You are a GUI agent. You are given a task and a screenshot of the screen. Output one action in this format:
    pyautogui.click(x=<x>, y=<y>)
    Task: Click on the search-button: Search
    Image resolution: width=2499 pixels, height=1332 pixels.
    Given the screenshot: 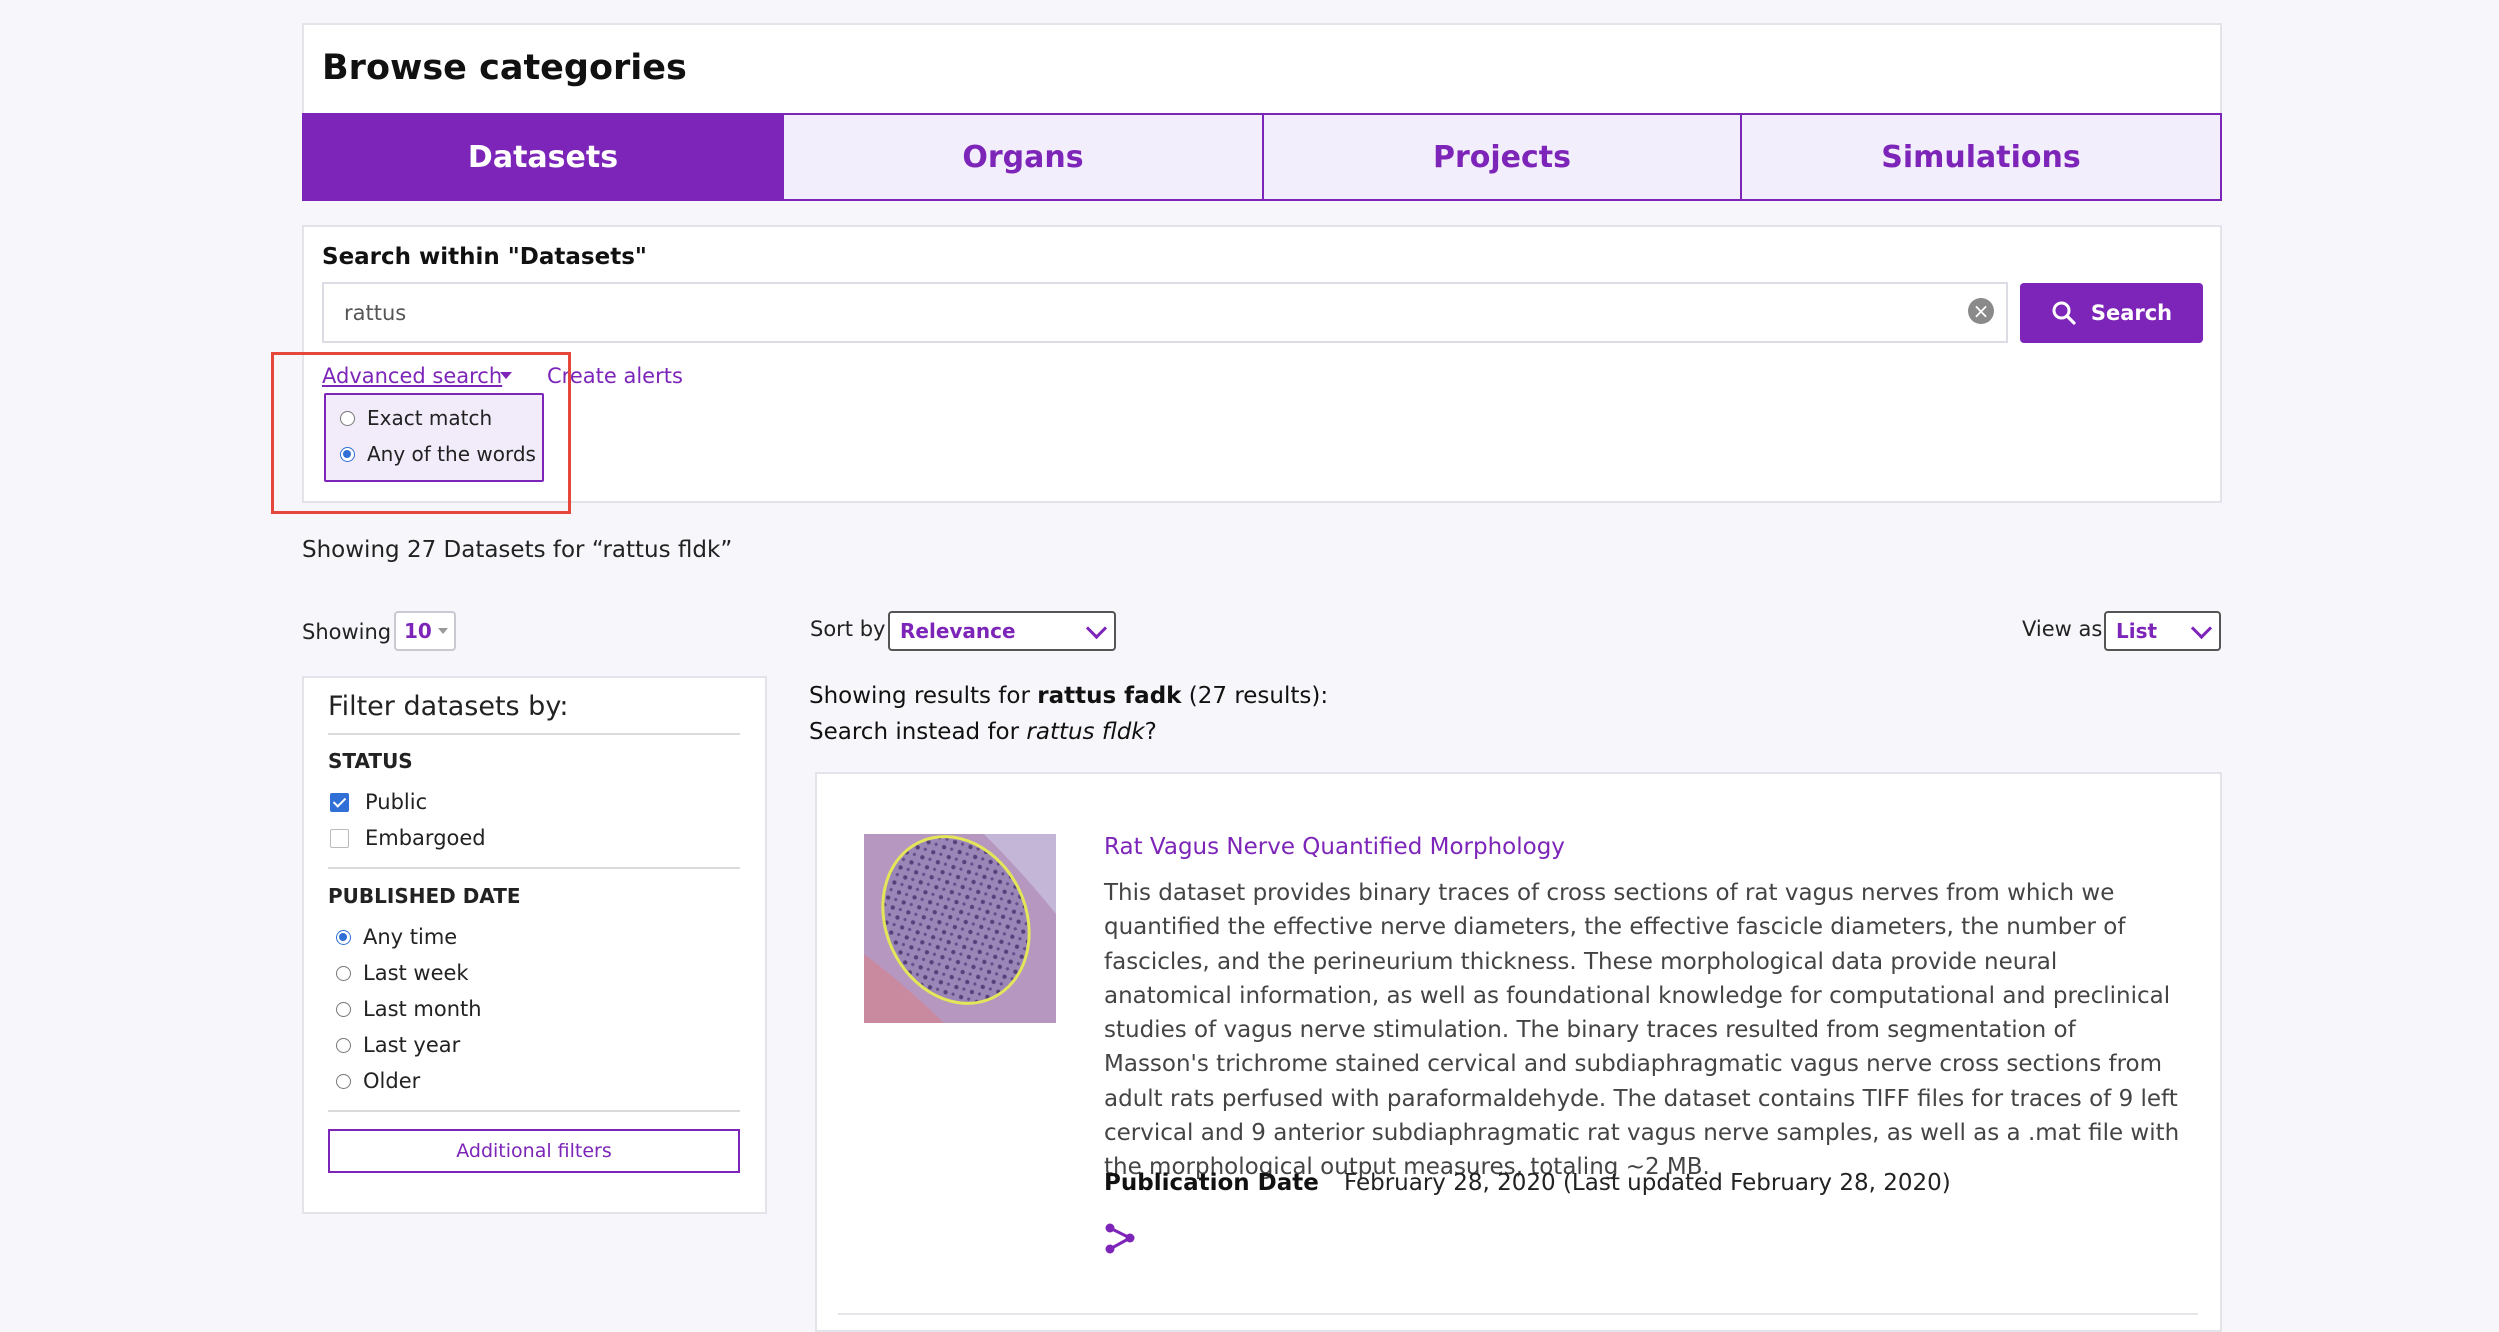 What is the action you would take?
    pyautogui.click(x=2111, y=313)
    